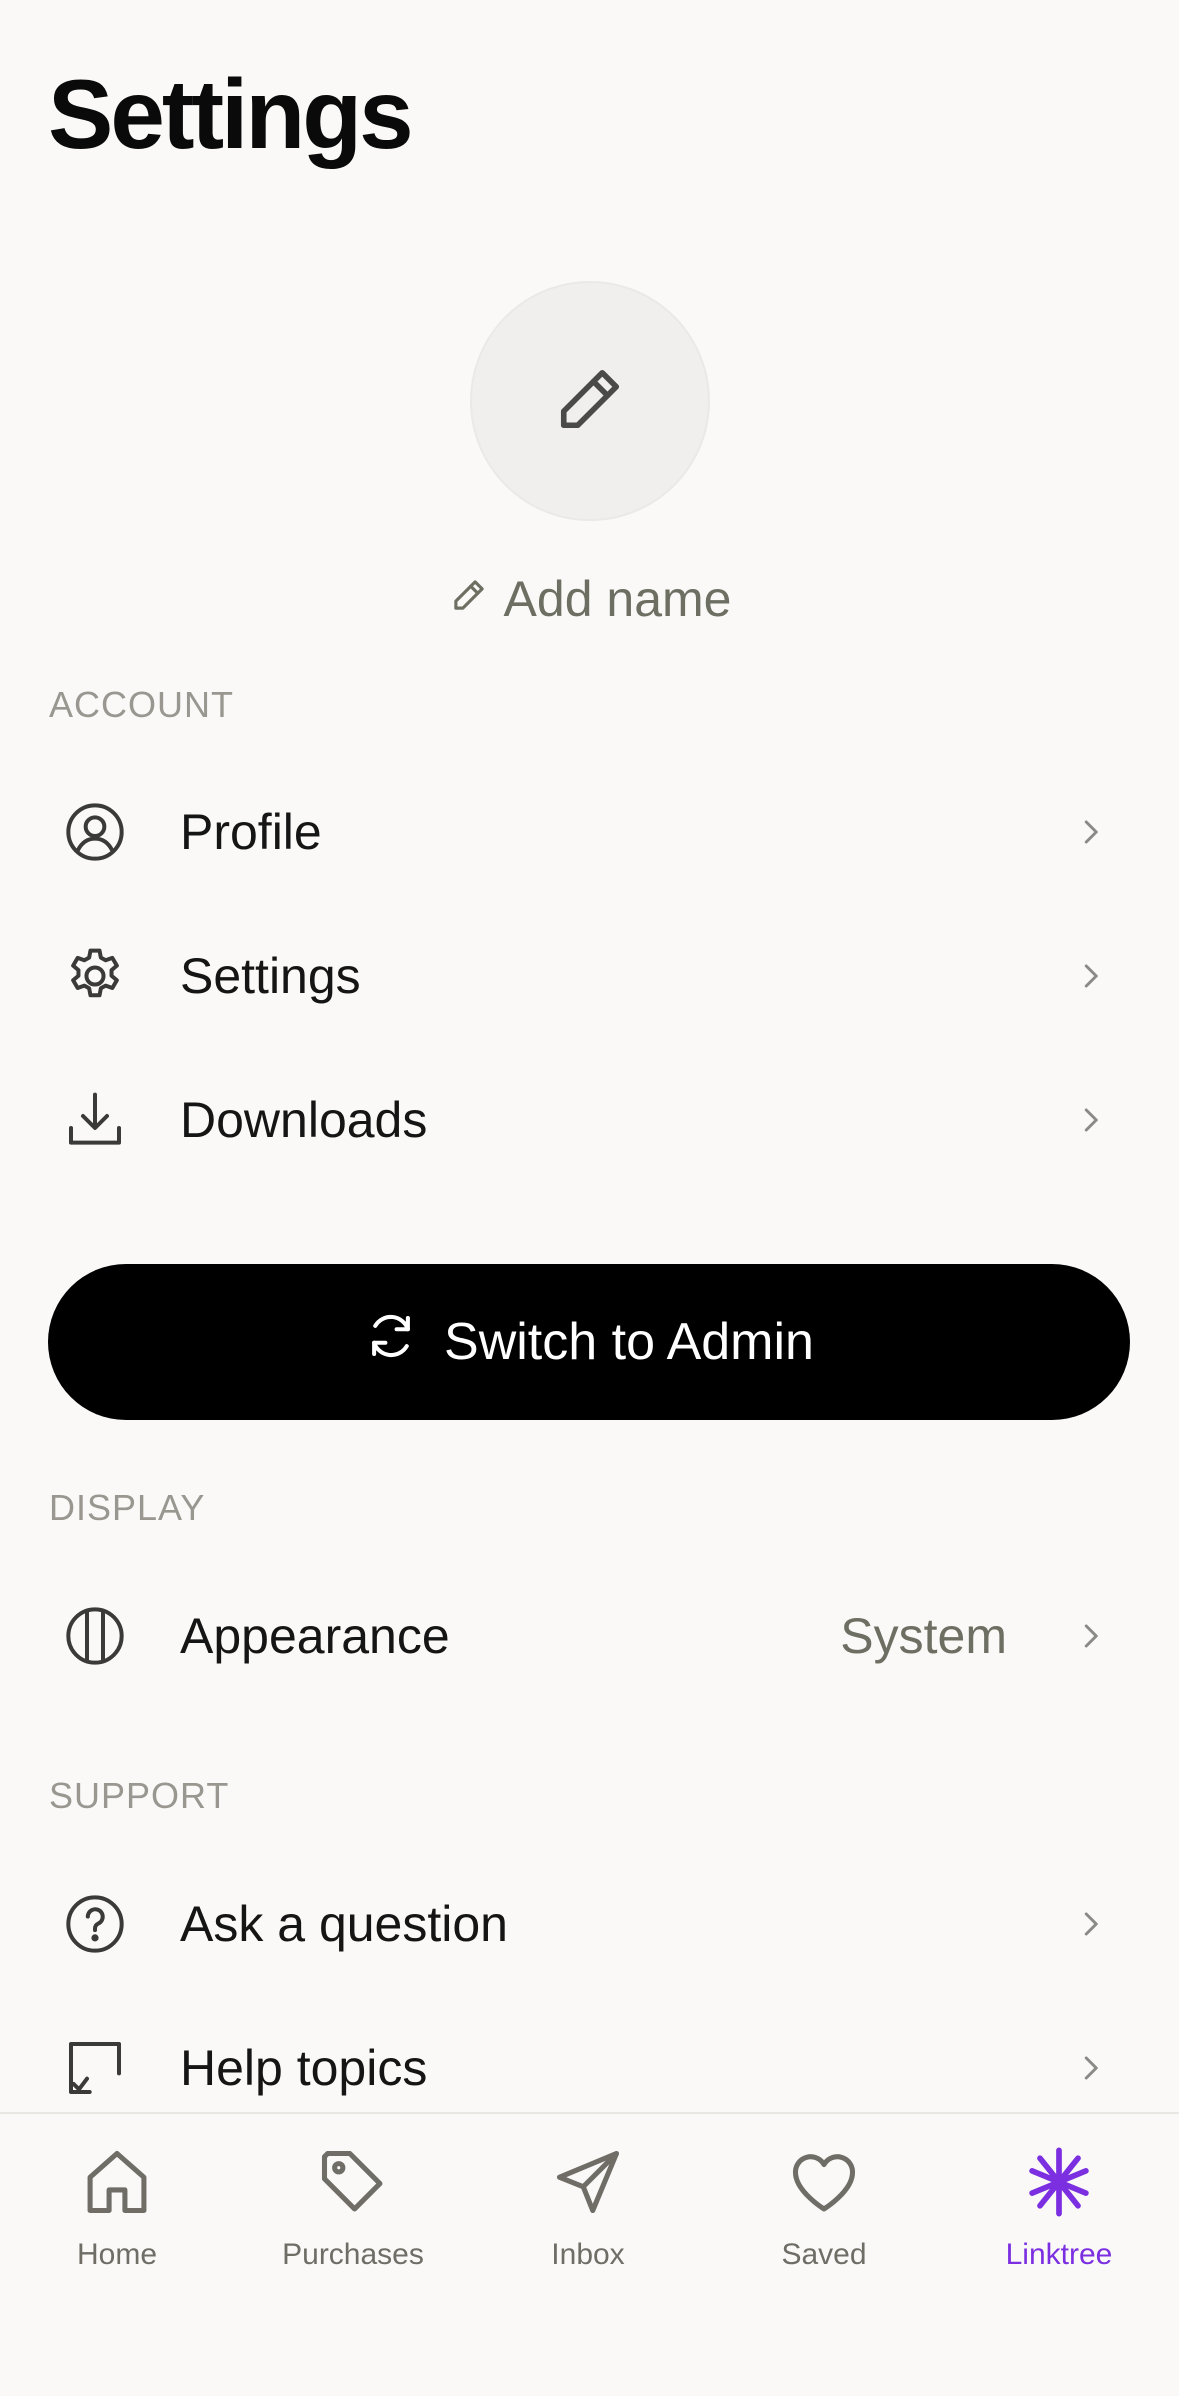 The image size is (1179, 2396). Describe the element at coordinates (270, 976) in the screenshot. I see `account-item-label: Settings` at that location.